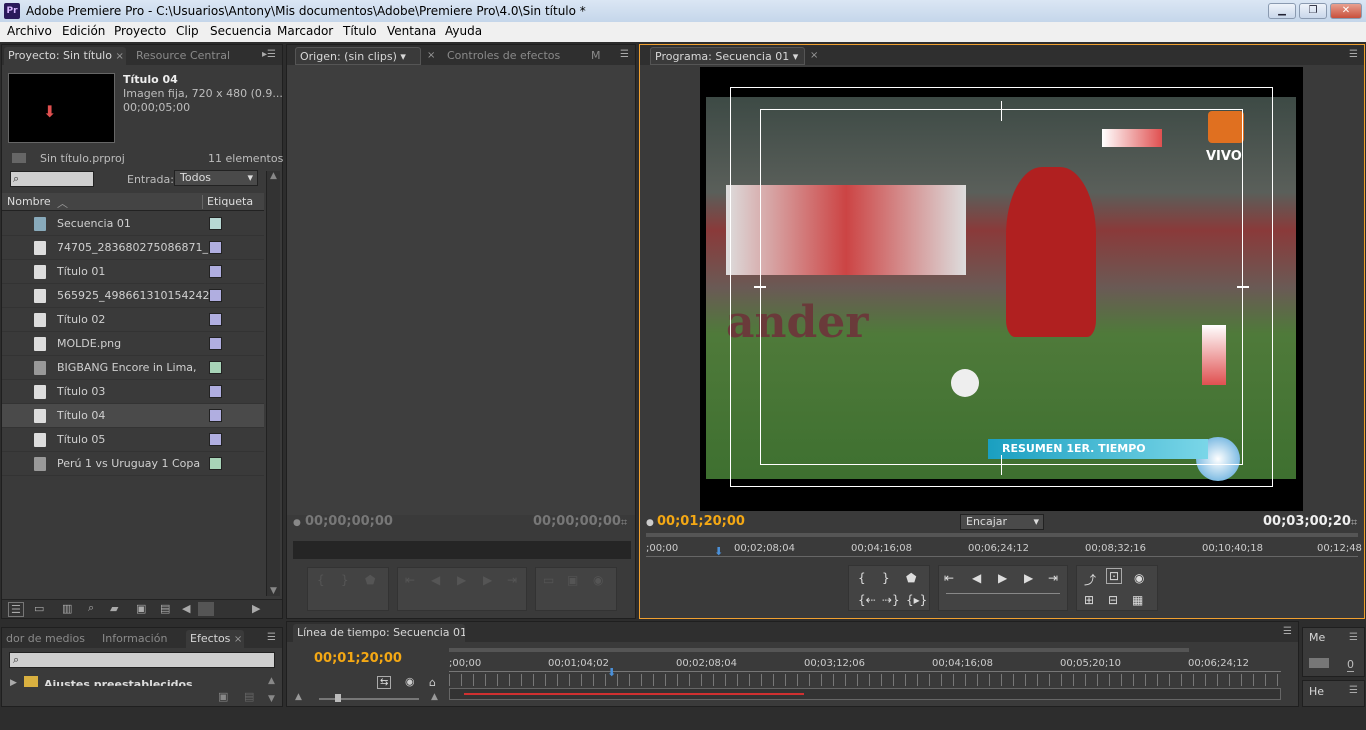 This screenshot has height=730, width=1366. I want to click on menu-ventana: Ventana, so click(411, 31).